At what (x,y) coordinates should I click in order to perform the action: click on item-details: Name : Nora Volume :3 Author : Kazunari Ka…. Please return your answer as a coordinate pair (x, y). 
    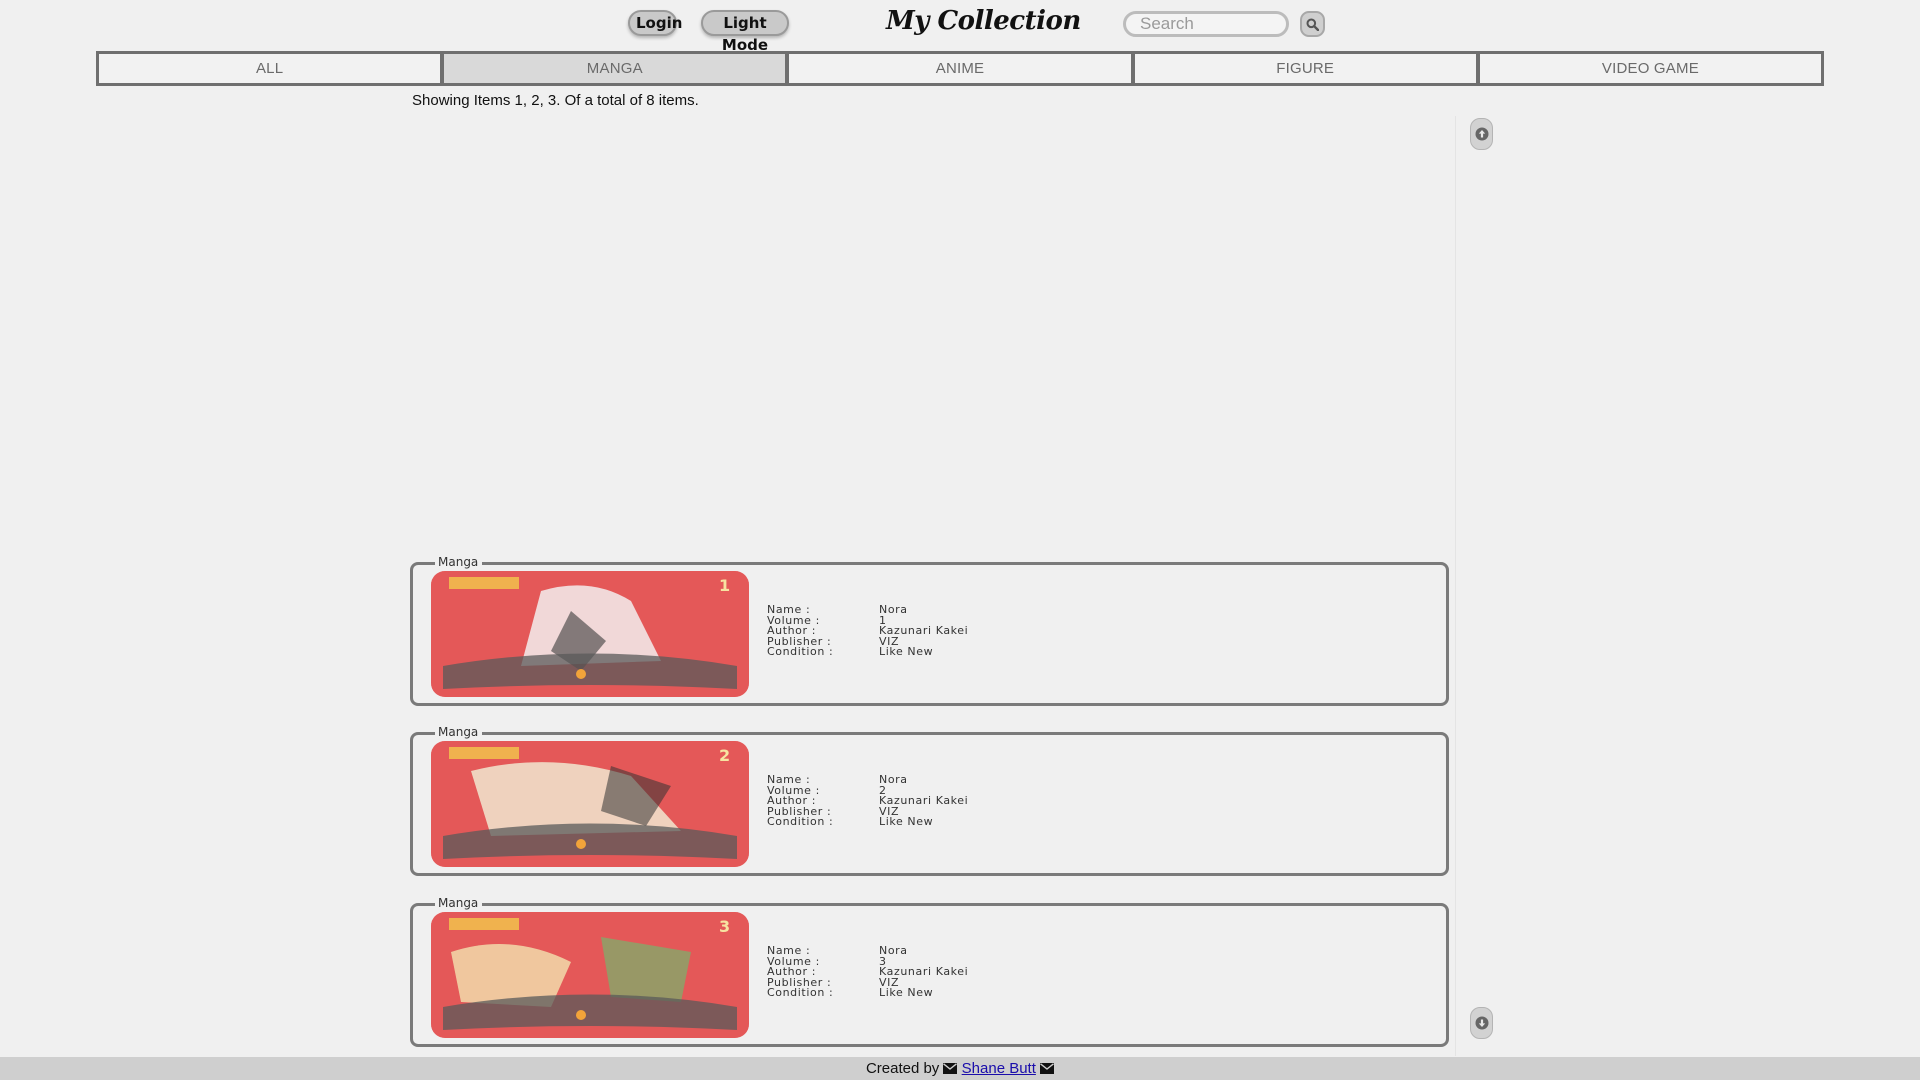
    Looking at the image, I should click on (867, 972).